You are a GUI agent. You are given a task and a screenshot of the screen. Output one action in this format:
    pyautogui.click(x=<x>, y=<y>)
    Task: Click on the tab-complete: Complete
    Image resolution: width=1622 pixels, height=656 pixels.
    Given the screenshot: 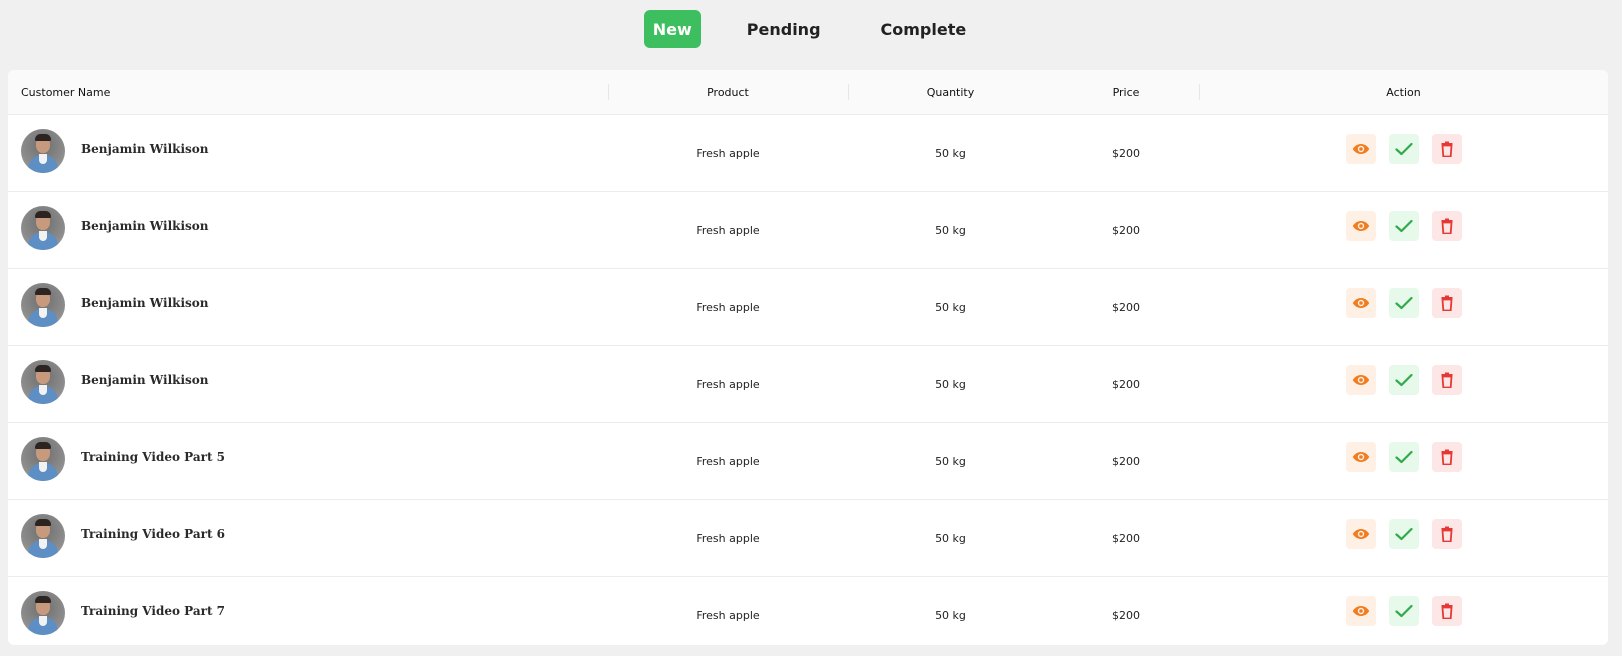 What is the action you would take?
    pyautogui.click(x=924, y=29)
    